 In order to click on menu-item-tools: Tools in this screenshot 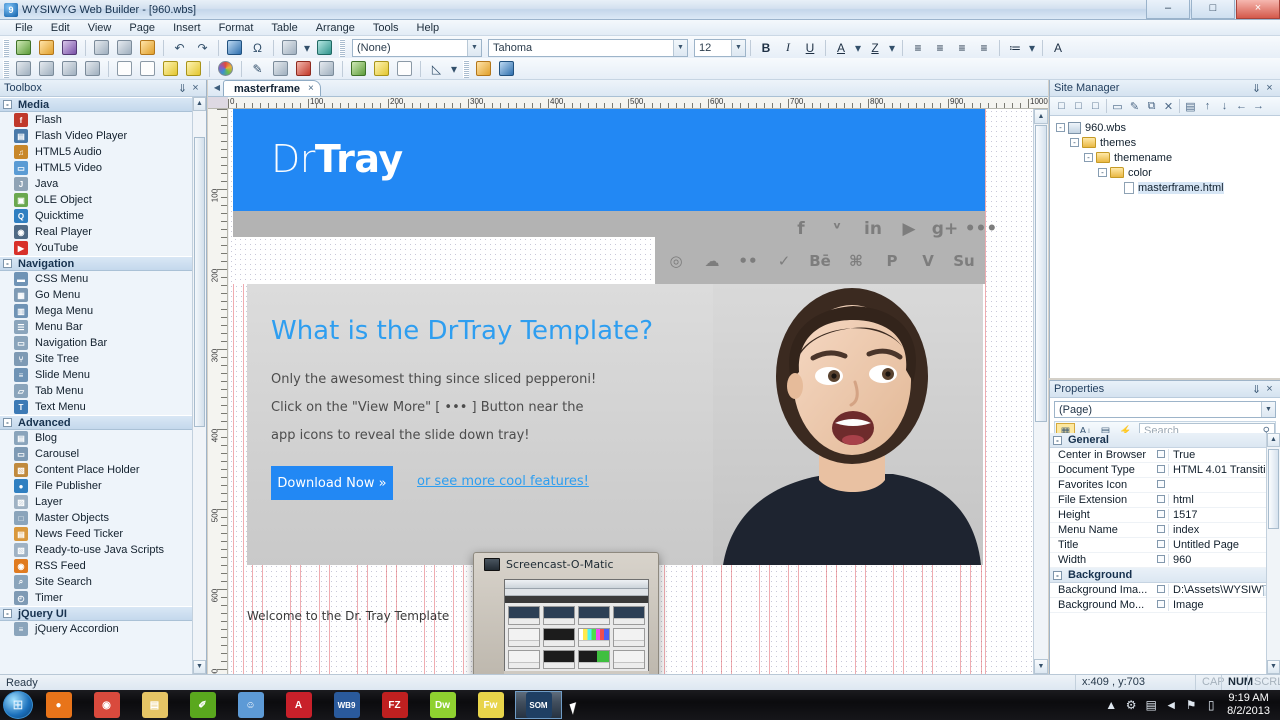, I will do `click(386, 28)`.